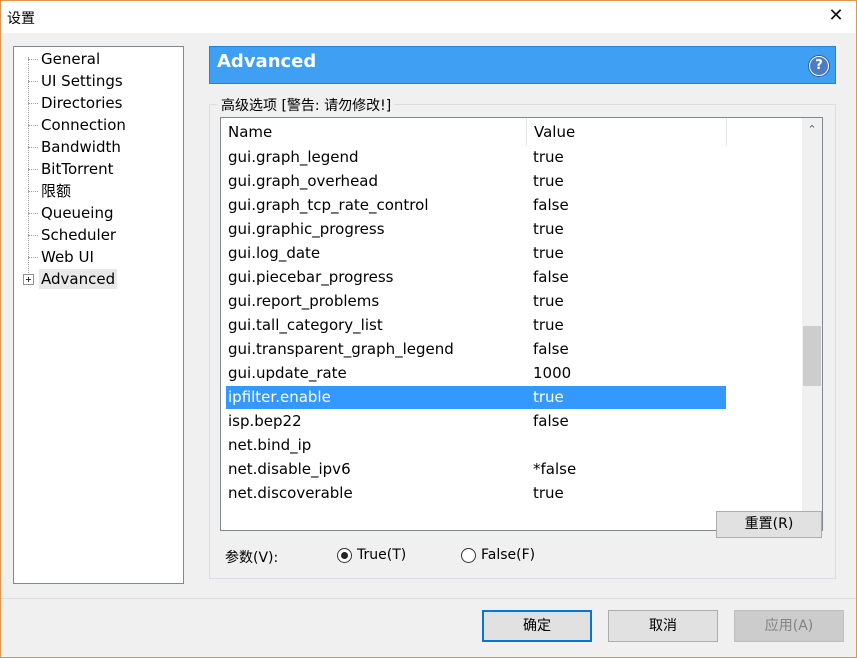 The width and height of the screenshot is (857, 658). Describe the element at coordinates (77, 213) in the screenshot. I see `sidebar-item-label: Queueing` at that location.